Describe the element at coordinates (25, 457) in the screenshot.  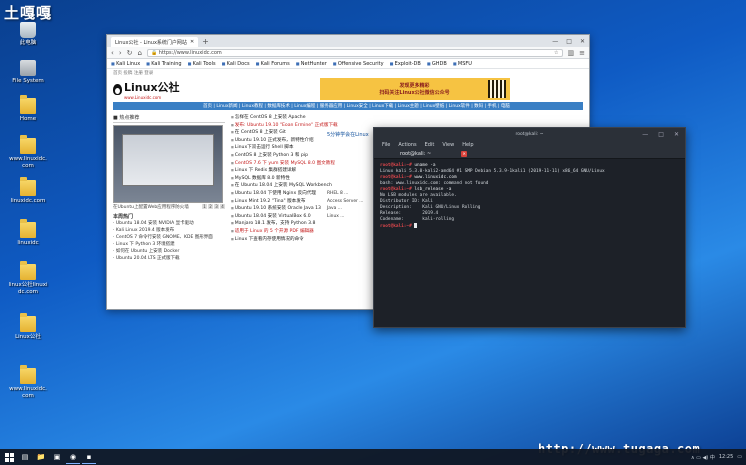
I see `app-menu-icon: ▤` at that location.